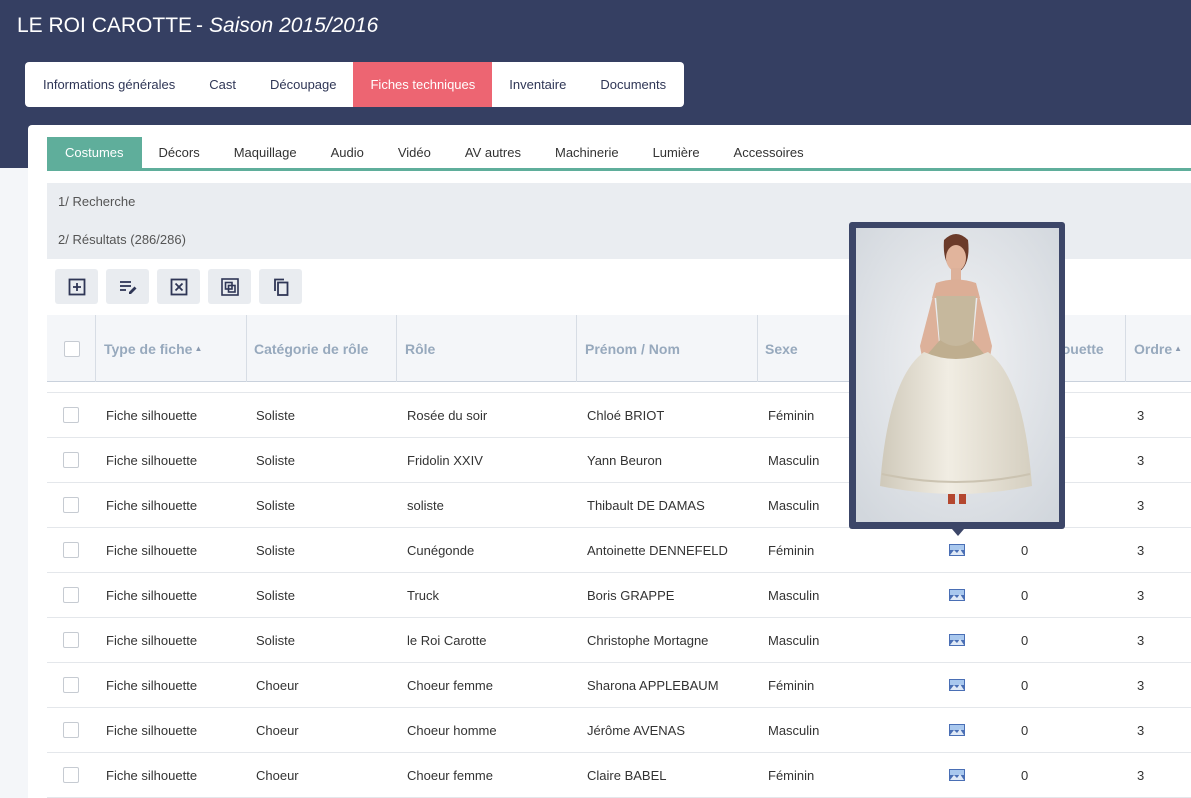 This screenshot has height=798, width=1191. I want to click on copy-button, so click(280, 286).